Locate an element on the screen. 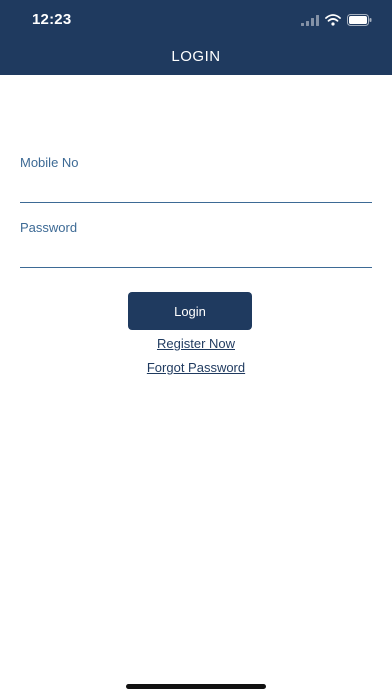  mobile-field-group: Mobile No is located at coordinates (196, 179).